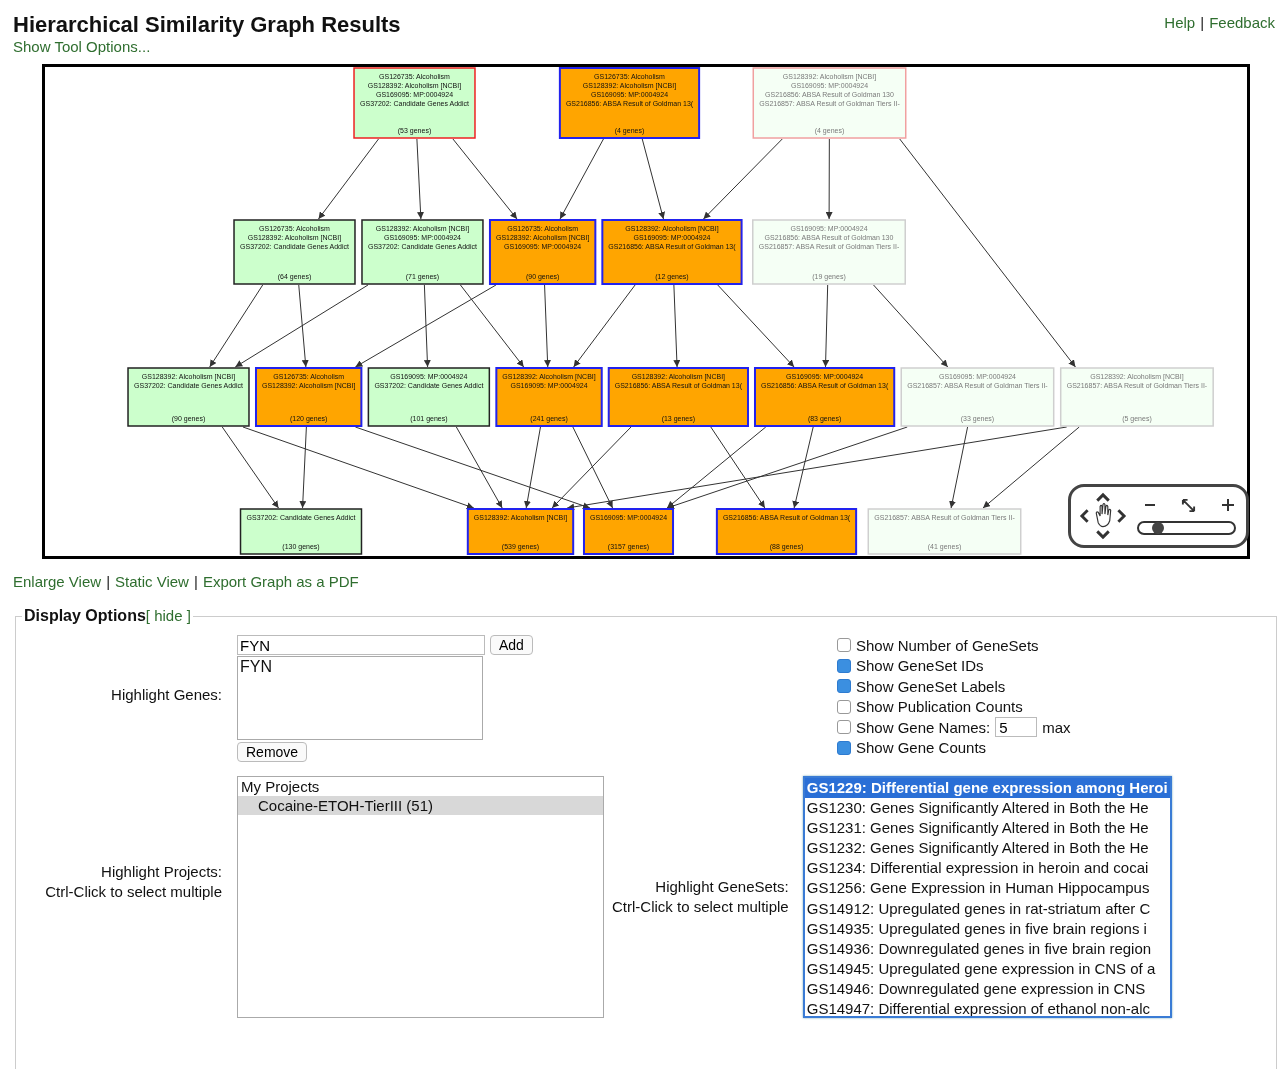 The image size is (1281, 1069). What do you see at coordinates (360, 667) in the screenshot?
I see `list-item: FYN` at bounding box center [360, 667].